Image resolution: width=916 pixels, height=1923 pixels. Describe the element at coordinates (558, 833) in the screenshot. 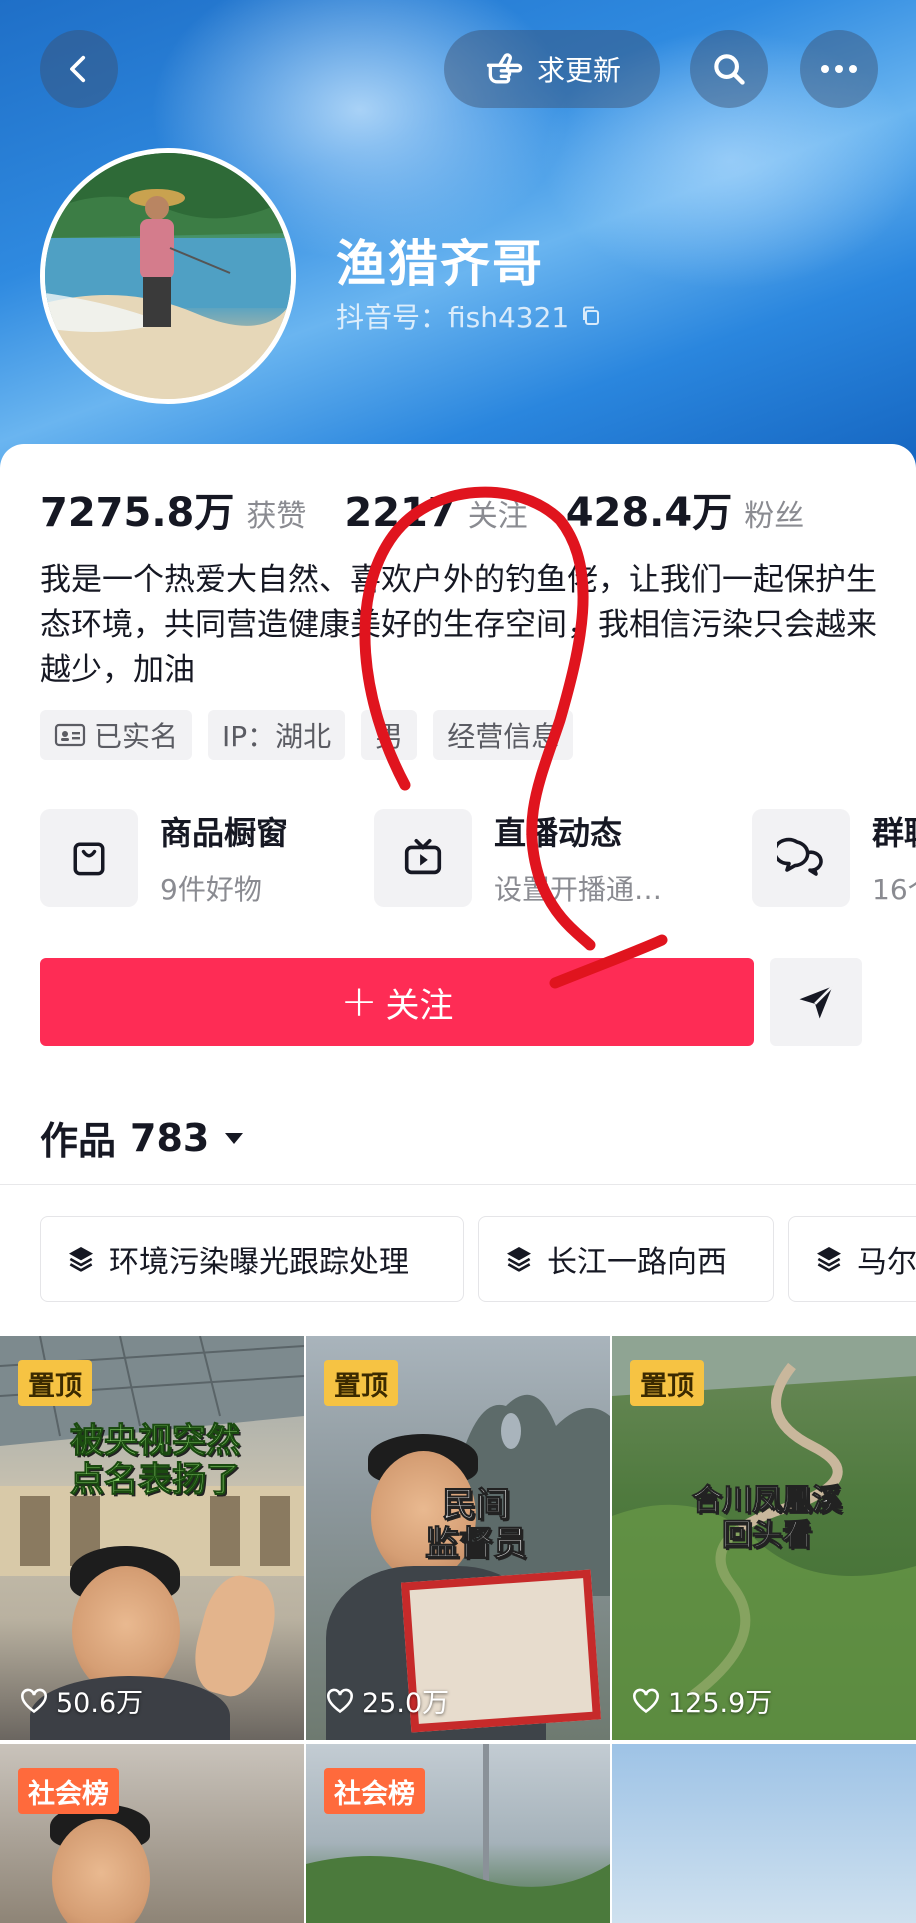

I see `feature-title: 直播动态` at that location.